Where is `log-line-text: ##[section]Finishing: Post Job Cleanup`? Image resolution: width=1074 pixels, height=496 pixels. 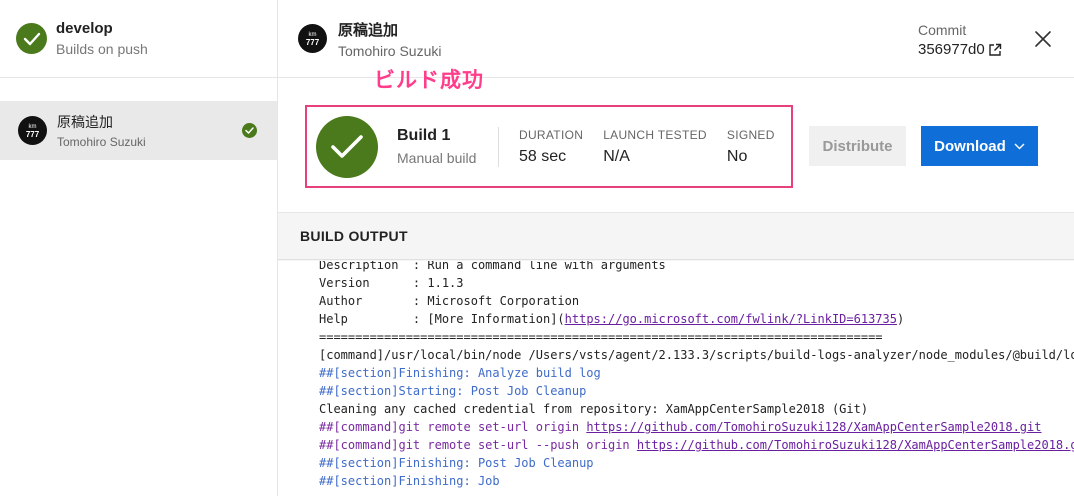 log-line-text: ##[section]Finishing: Post Job Cleanup is located at coordinates (456, 463).